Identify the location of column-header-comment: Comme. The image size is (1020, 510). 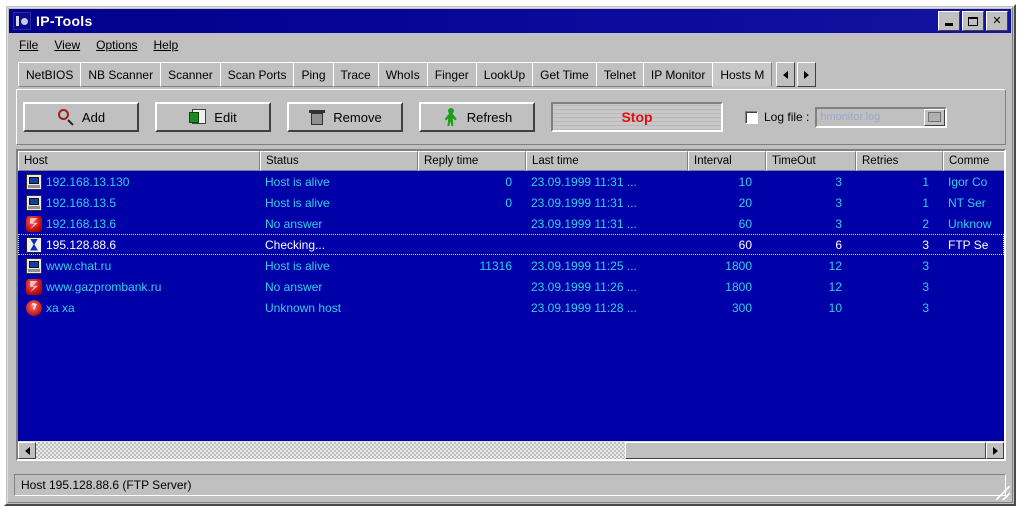
(973, 161).